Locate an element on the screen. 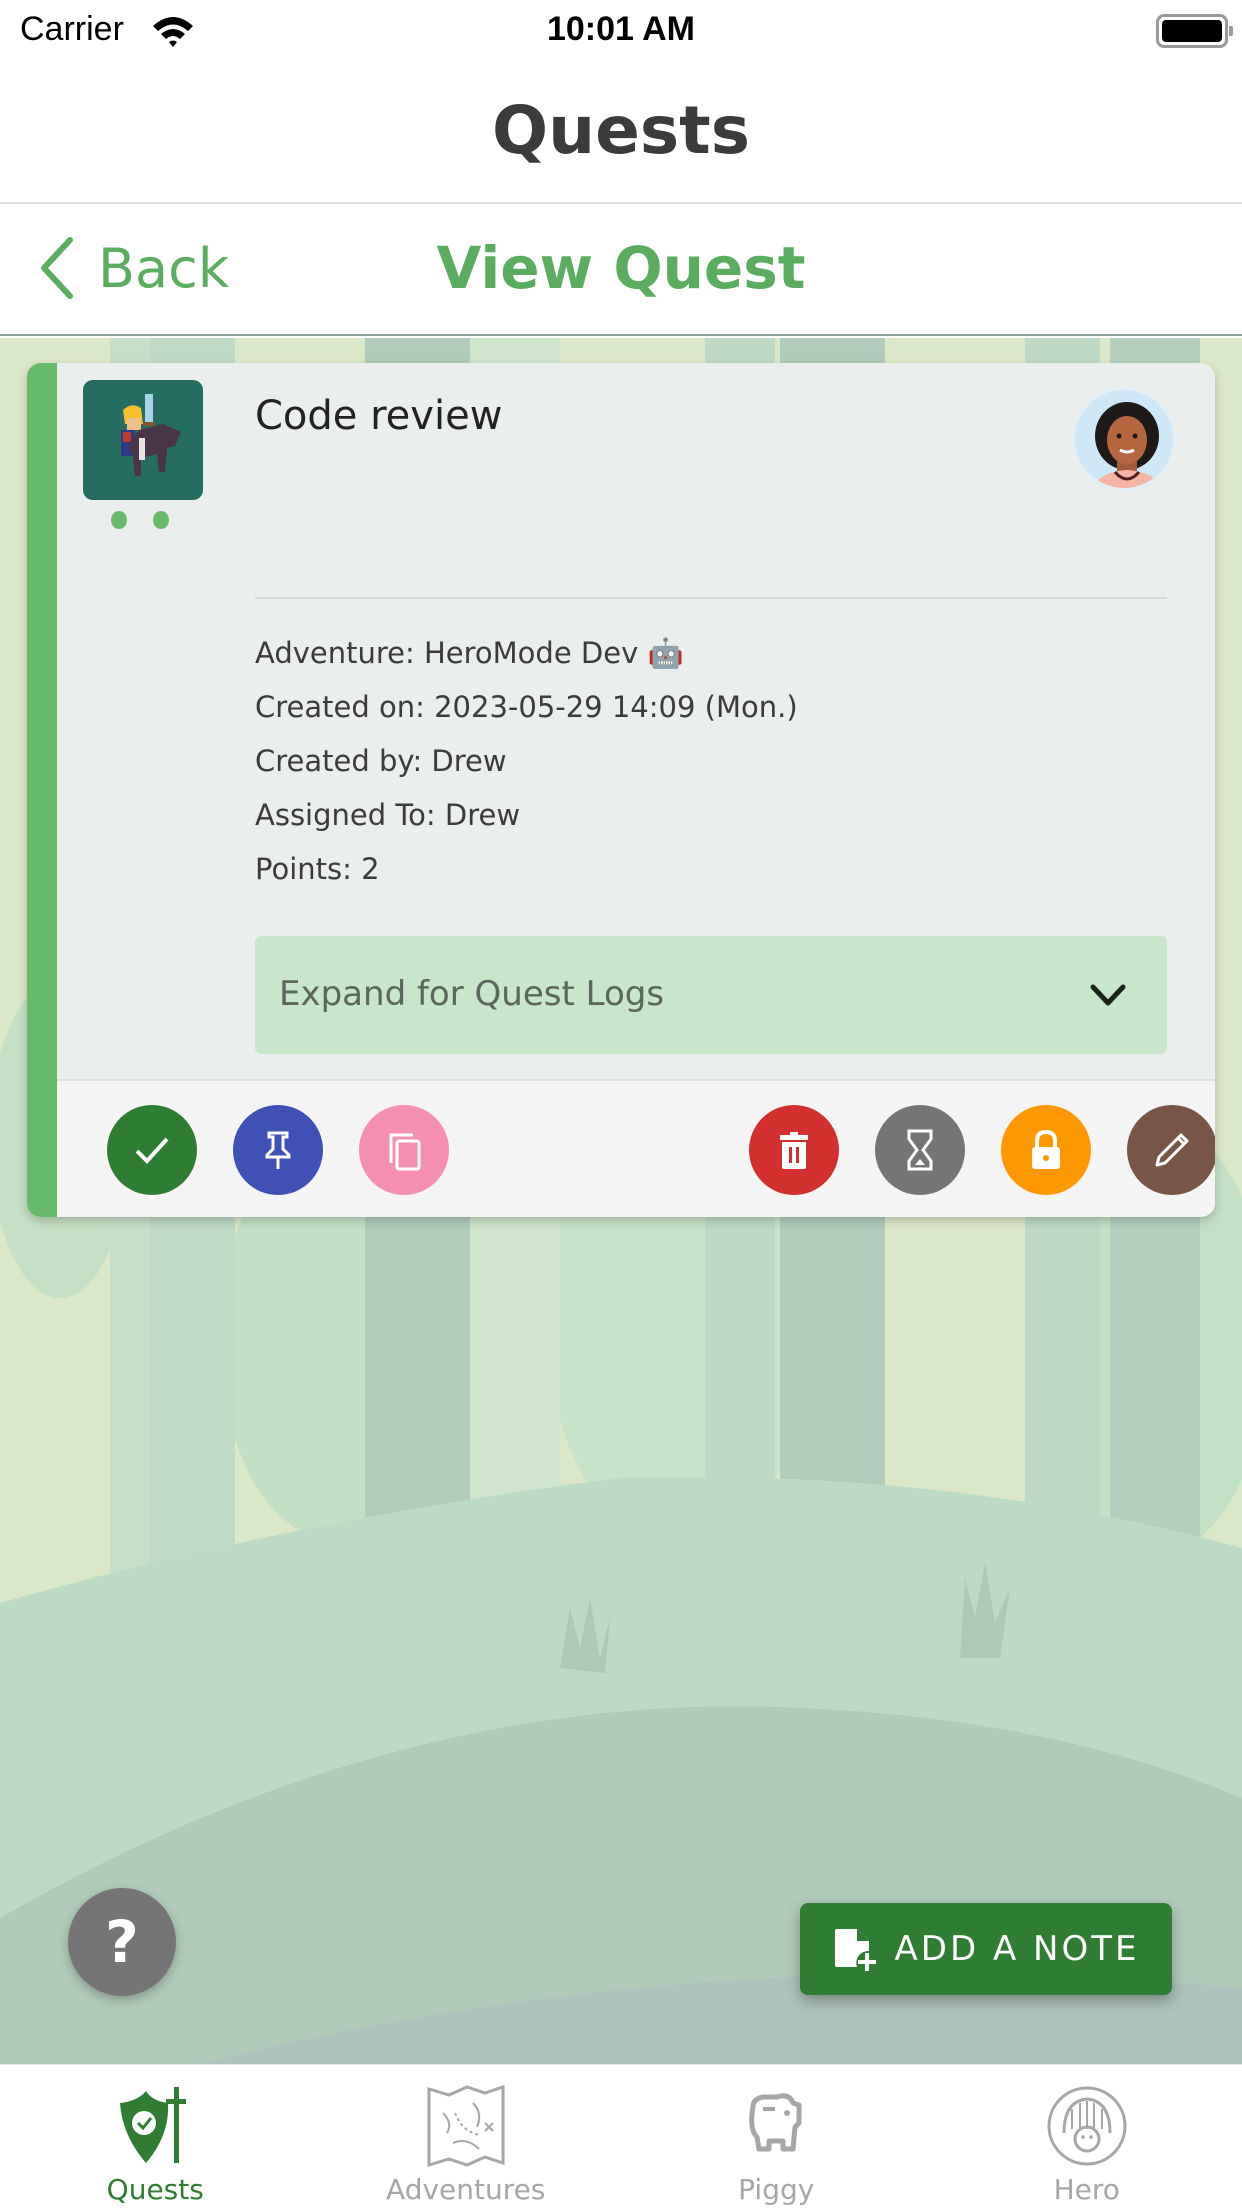 Image resolution: width=1242 pixels, height=2208 pixels. tab-quests: Quests is located at coordinates (155, 2136).